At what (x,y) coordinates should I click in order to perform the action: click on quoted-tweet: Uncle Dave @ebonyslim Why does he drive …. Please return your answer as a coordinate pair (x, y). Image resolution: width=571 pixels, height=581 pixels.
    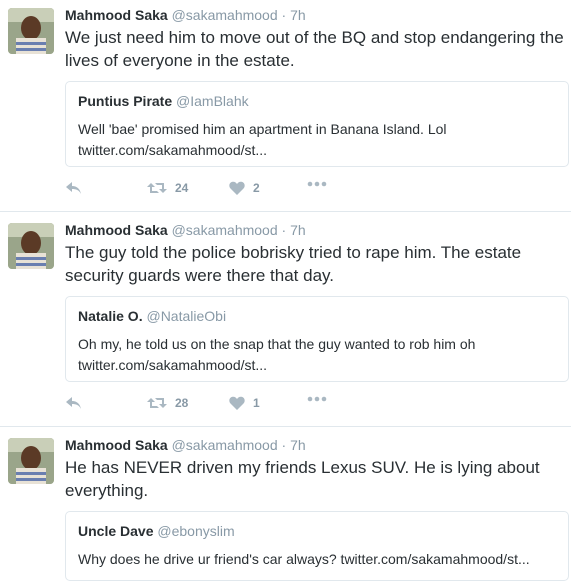
    Looking at the image, I should click on (317, 546).